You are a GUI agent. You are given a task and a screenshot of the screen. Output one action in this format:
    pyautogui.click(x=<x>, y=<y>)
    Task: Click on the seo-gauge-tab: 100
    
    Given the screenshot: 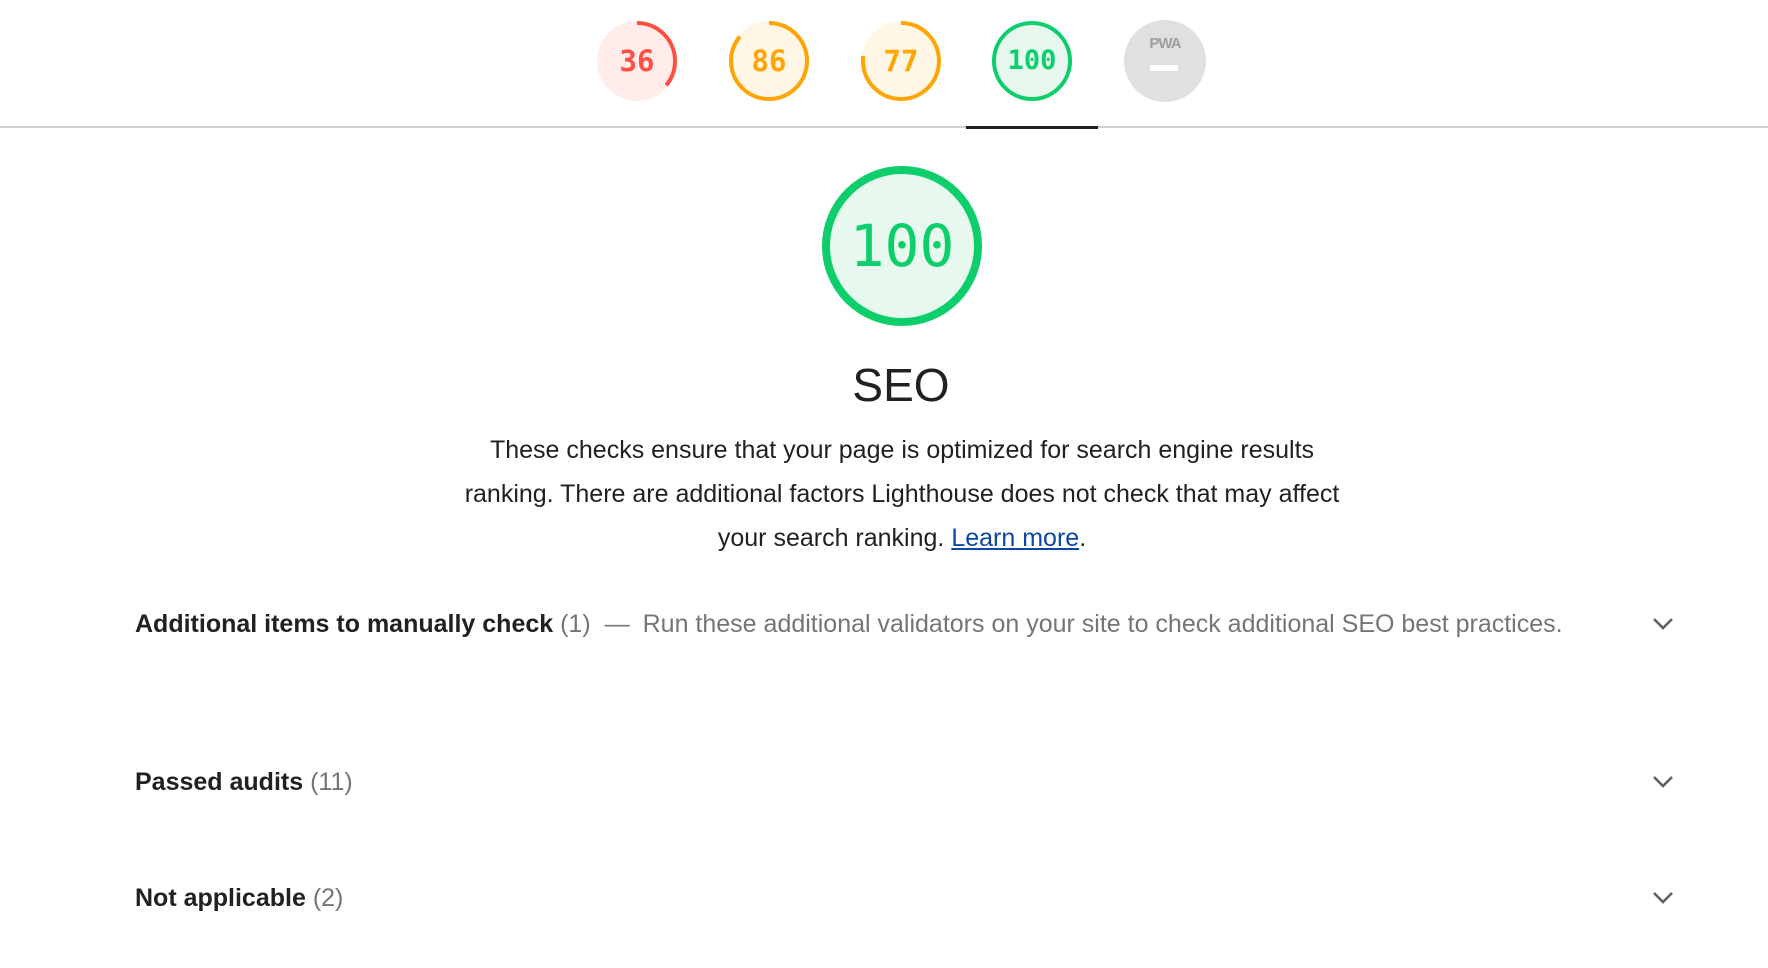 What is the action you would take?
    pyautogui.click(x=1032, y=61)
    